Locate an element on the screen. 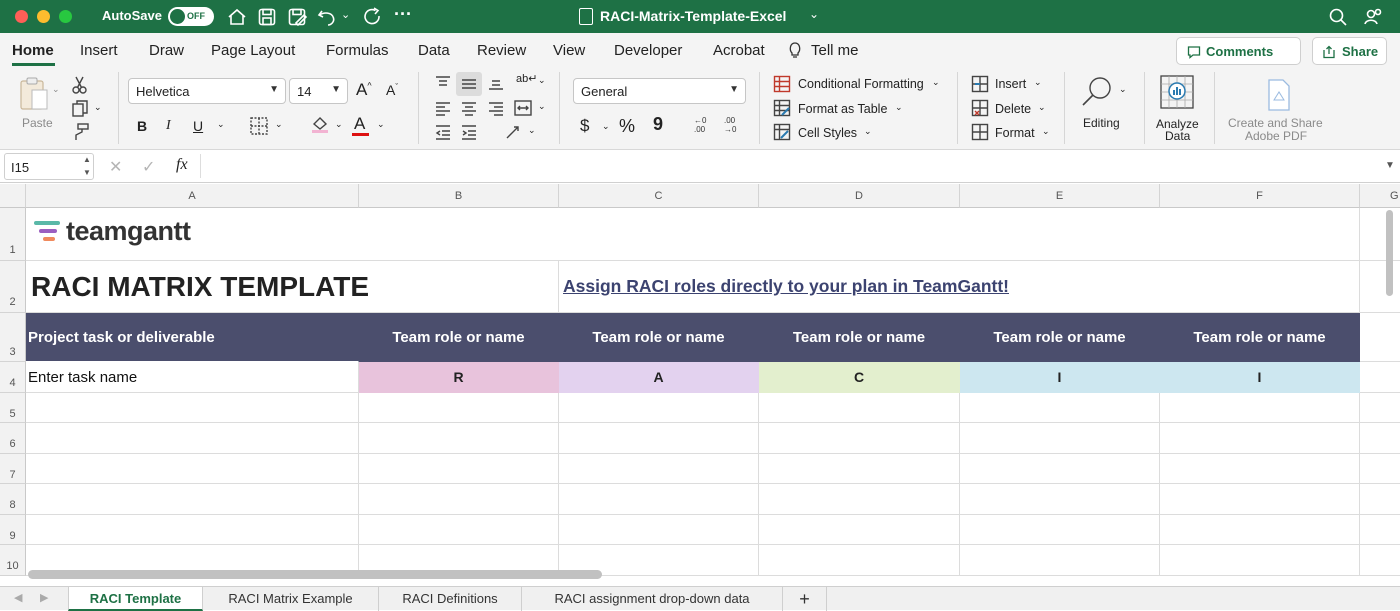 The image size is (1400, 611). raci-cell: A is located at coordinates (659, 377).